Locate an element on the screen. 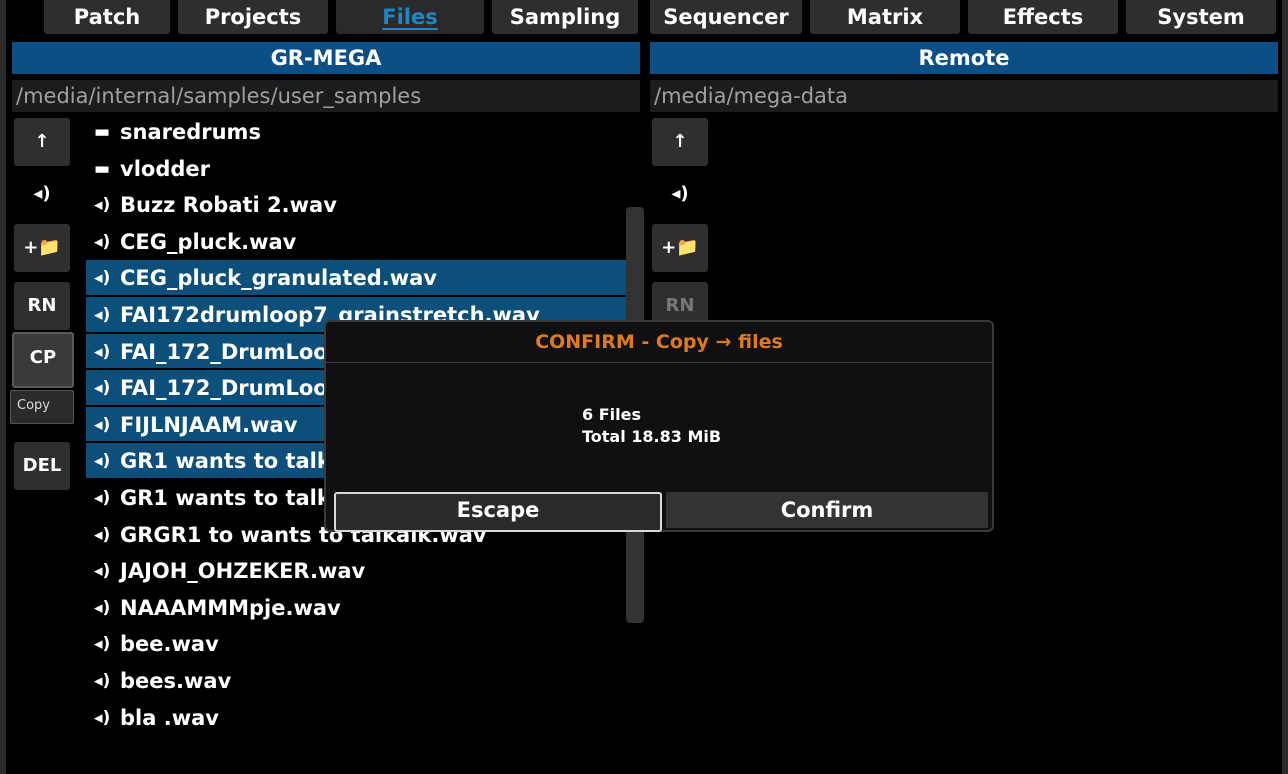  up-dir-button: ↑ is located at coordinates (42, 142).